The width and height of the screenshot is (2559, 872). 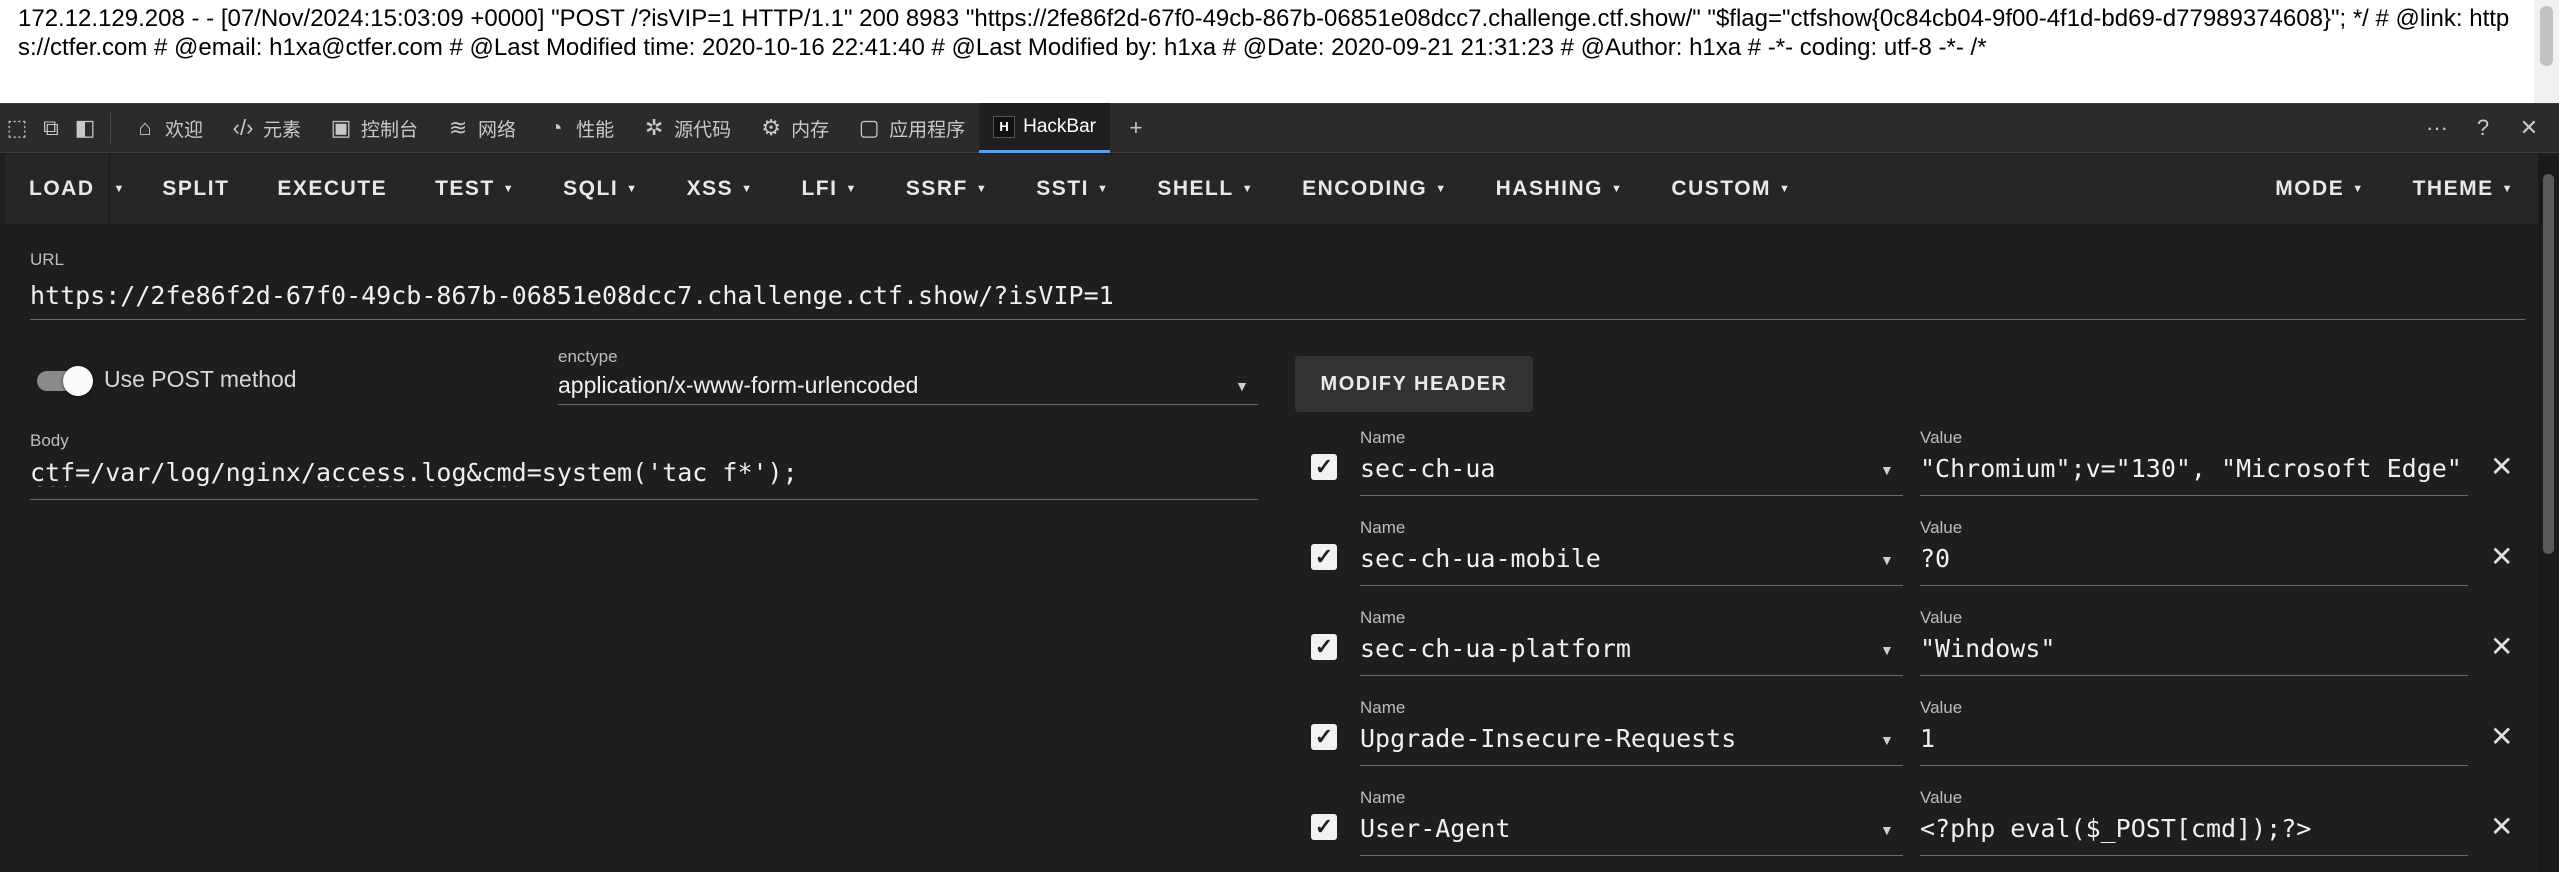 I want to click on header-name-input: Upgrade-Insecure-Requests, so click(x=1620, y=738).